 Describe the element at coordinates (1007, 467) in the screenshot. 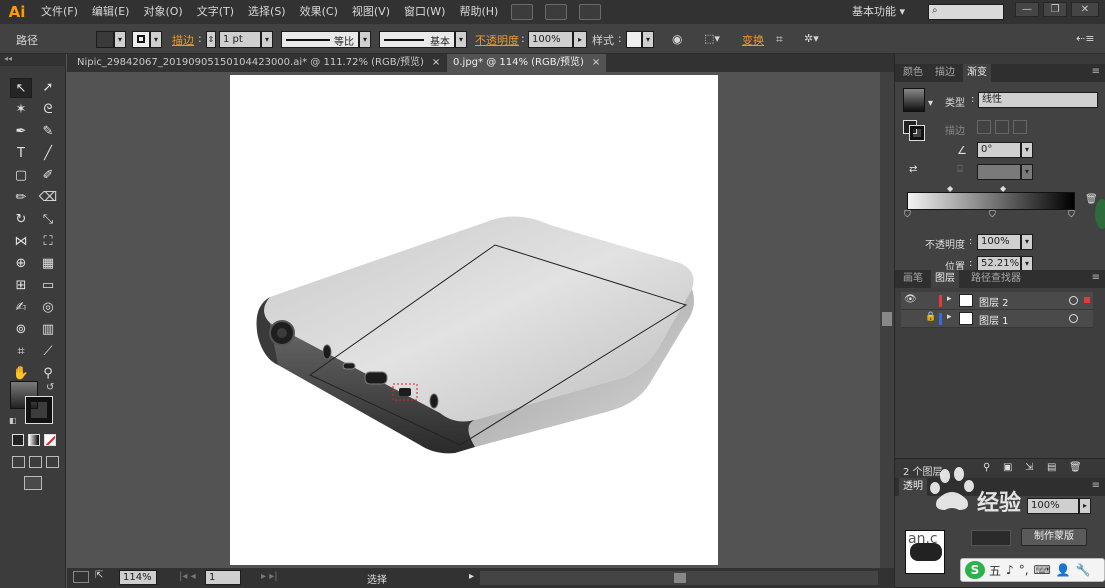

I see `make-clipping-mask-icon: ▣` at that location.